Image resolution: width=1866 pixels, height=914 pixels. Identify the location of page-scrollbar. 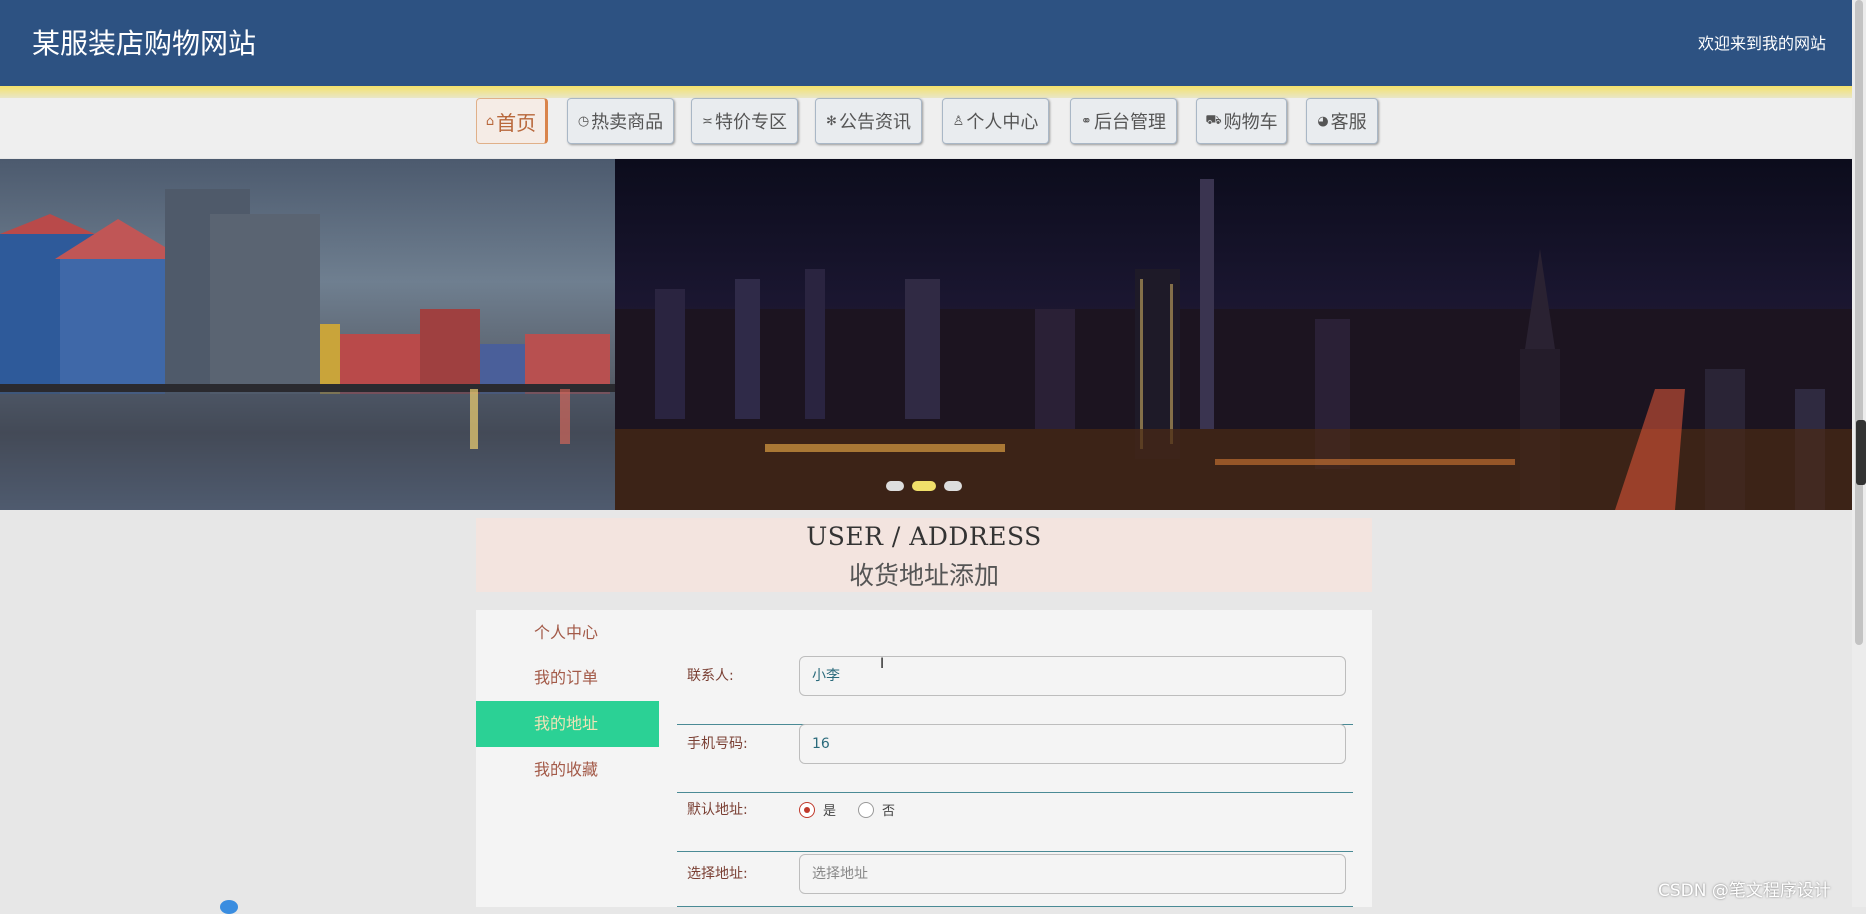
(1859, 453).